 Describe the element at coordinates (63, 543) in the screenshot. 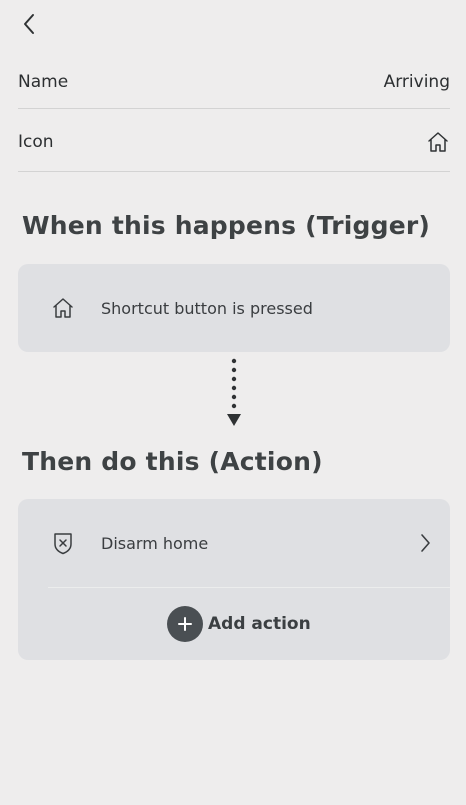

I see `shield-x-icon` at that location.